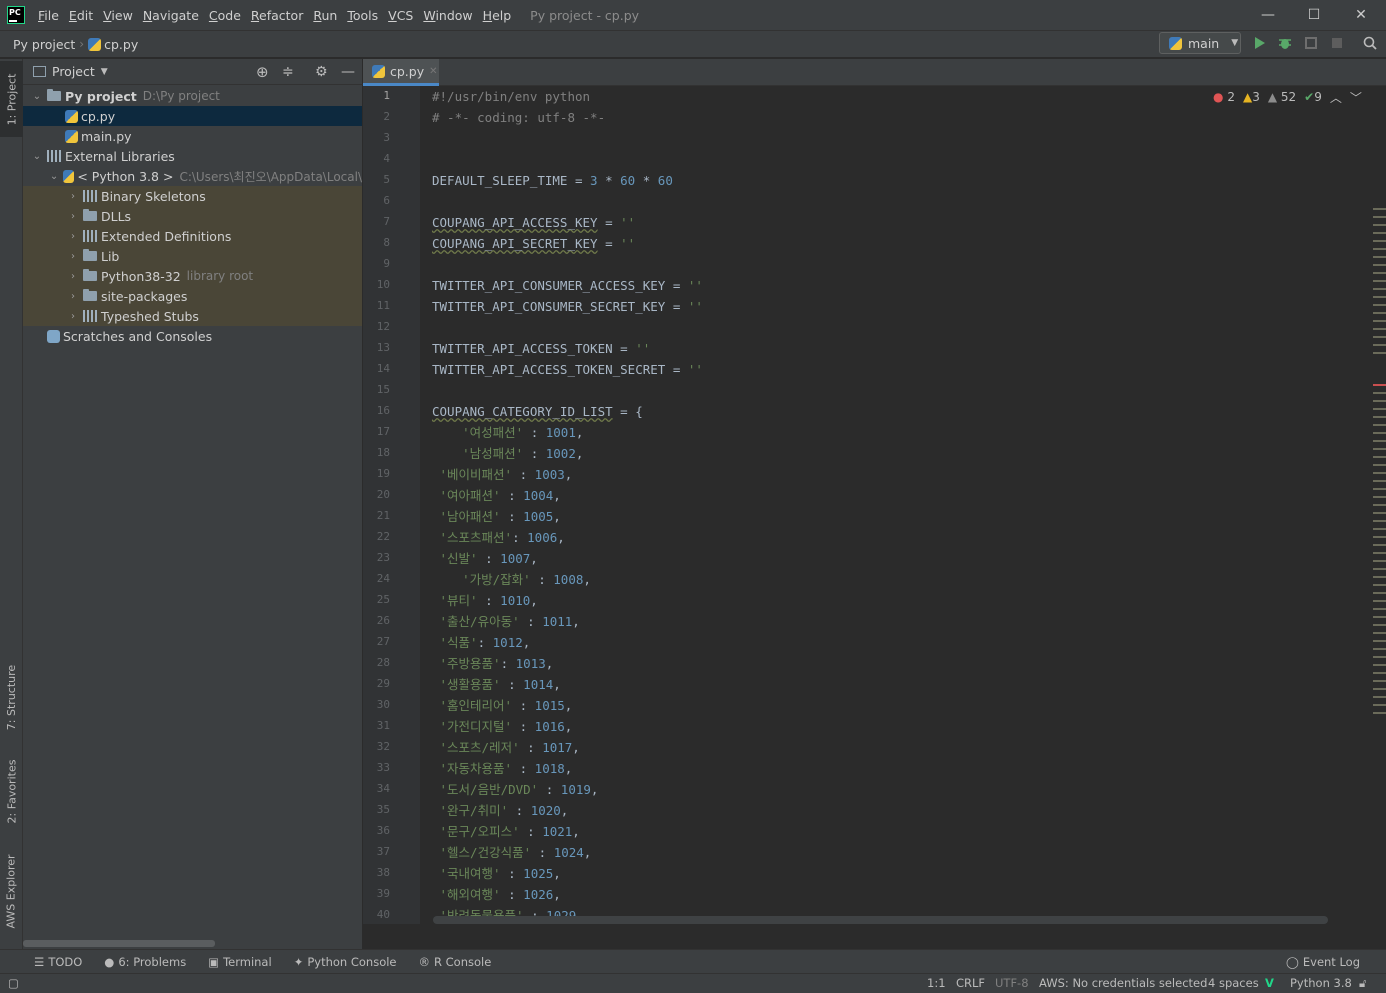 This screenshot has width=1386, height=993. I want to click on tab-structure: 7: Structure, so click(11, 697).